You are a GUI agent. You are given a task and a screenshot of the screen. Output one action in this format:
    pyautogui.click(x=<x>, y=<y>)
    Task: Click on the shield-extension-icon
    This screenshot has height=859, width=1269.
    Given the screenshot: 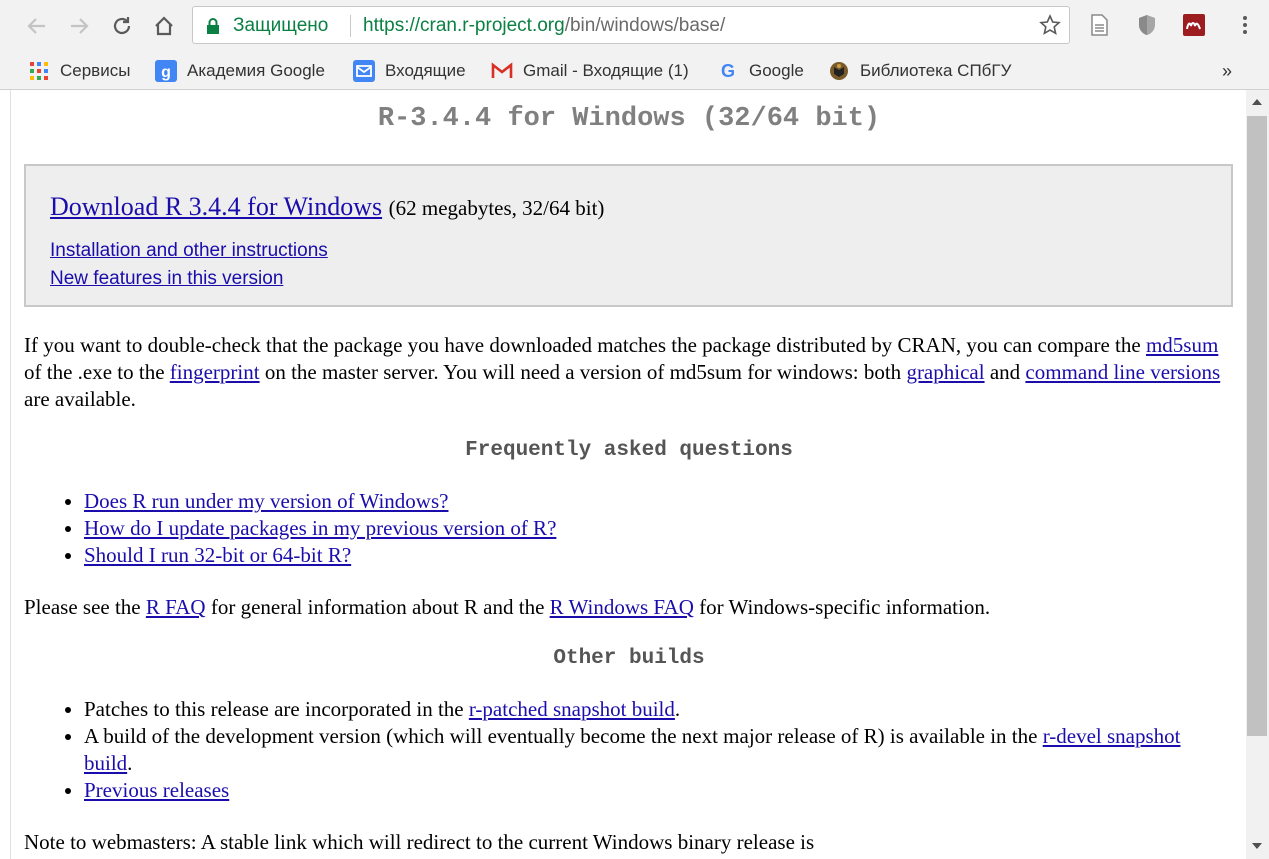 What is the action you would take?
    pyautogui.click(x=1147, y=25)
    